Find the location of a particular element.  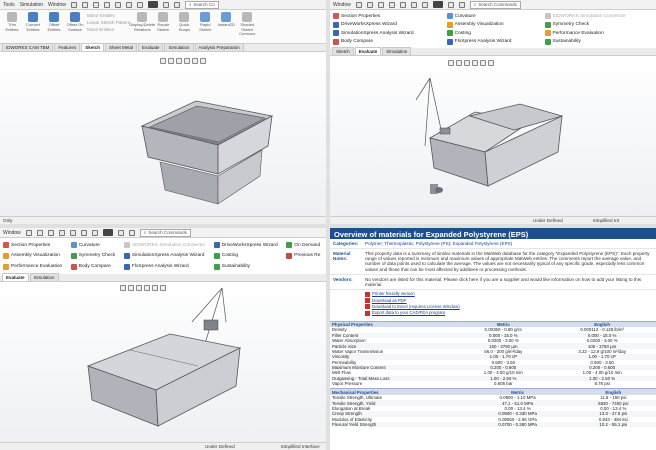

linear-pattern-button: Linear Sketch Pattern is located at coordinates (108, 22).